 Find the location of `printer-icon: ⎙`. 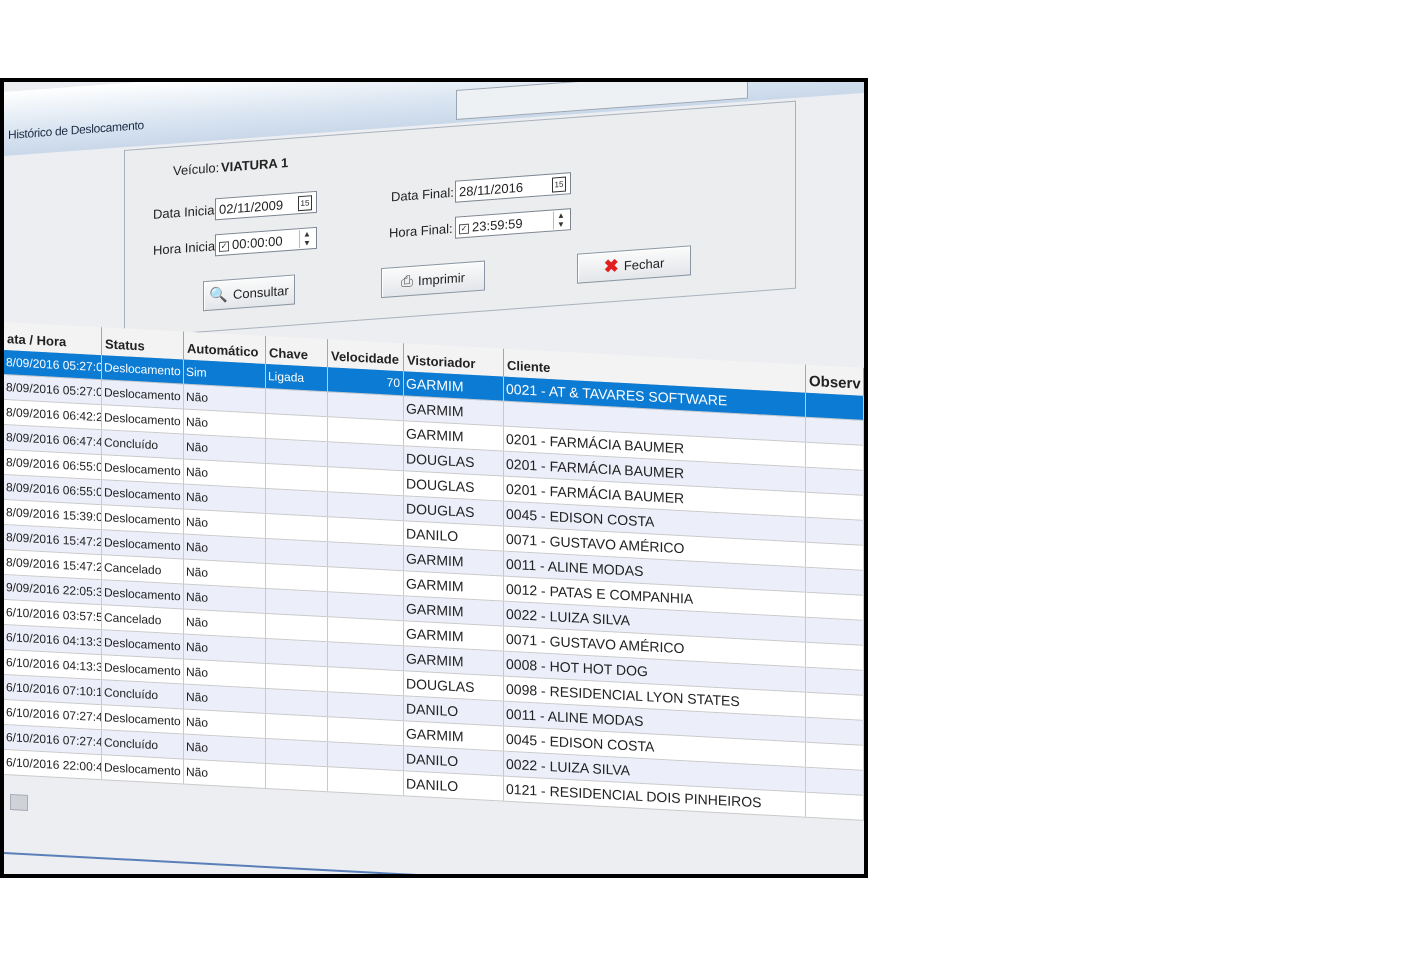

printer-icon: ⎙ is located at coordinates (407, 281).